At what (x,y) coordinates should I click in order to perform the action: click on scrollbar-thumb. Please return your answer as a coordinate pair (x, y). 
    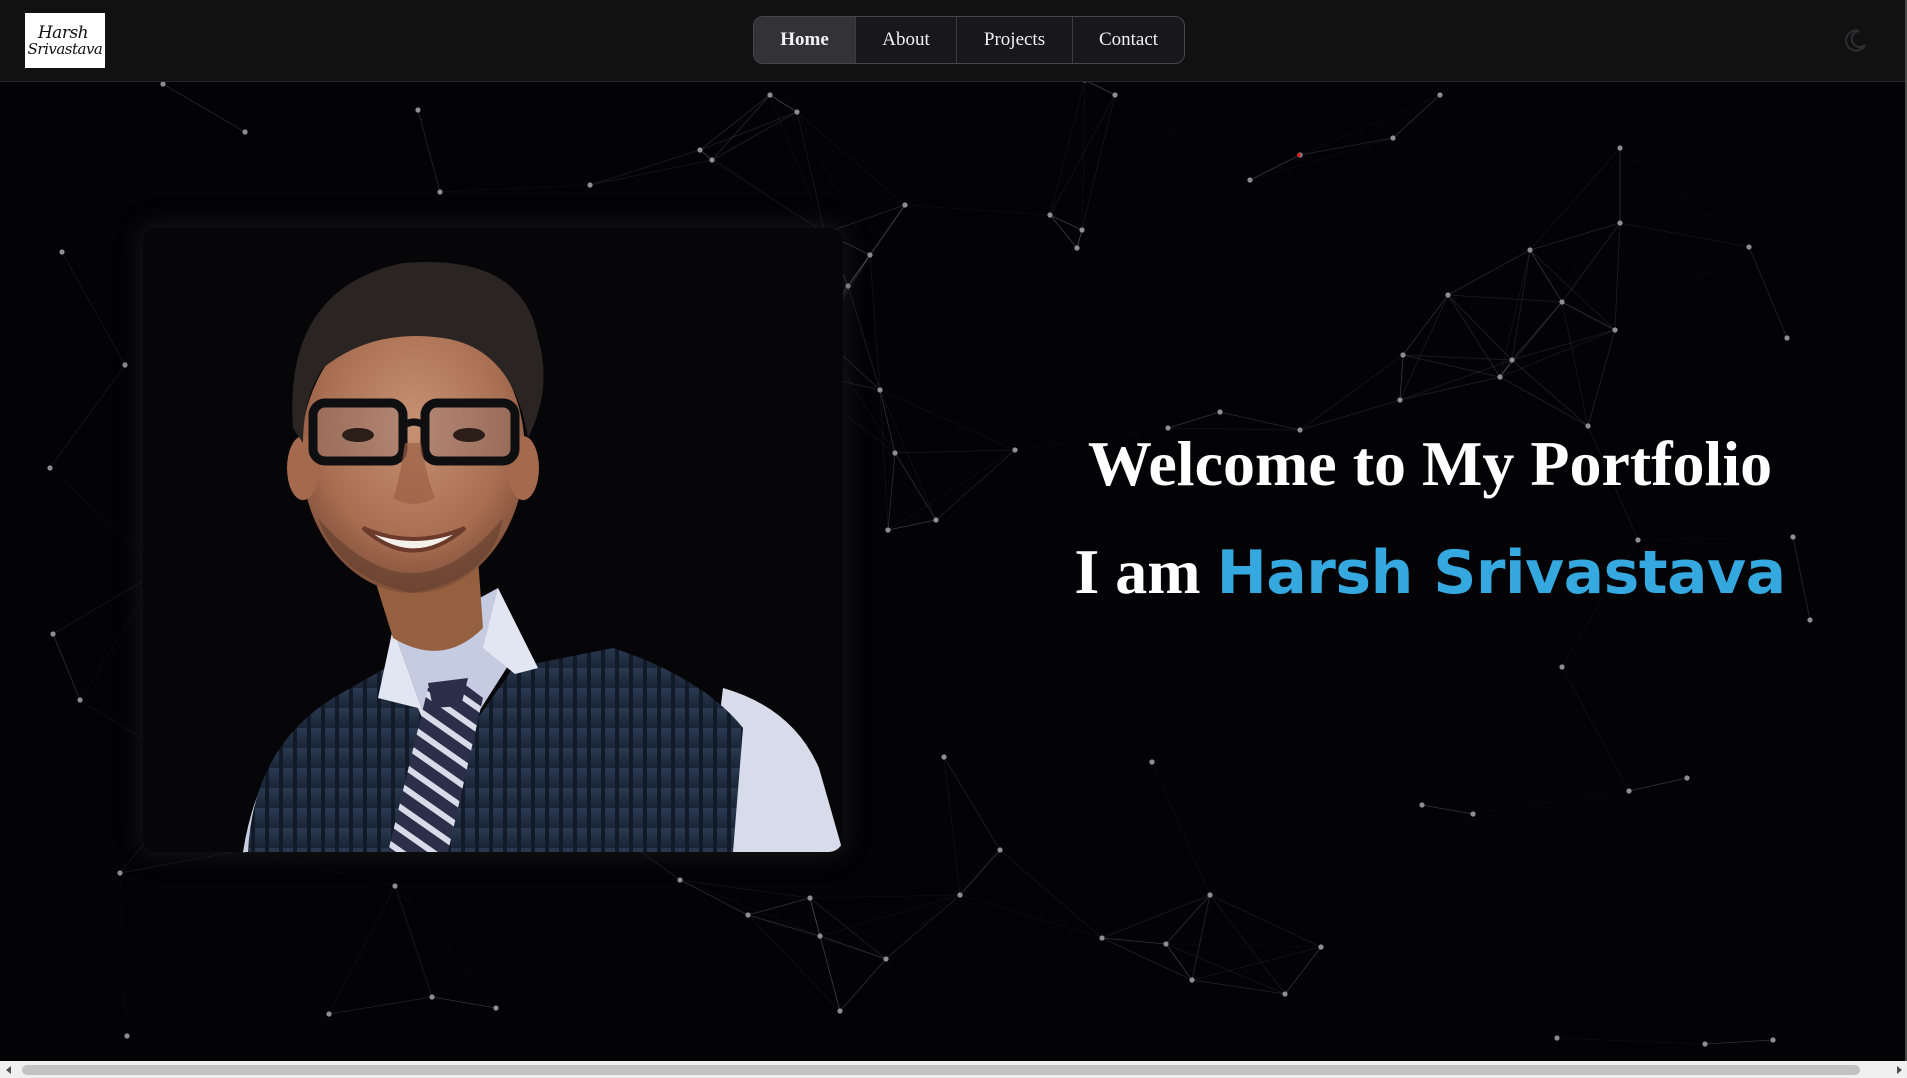
    Looking at the image, I should click on (941, 1070).